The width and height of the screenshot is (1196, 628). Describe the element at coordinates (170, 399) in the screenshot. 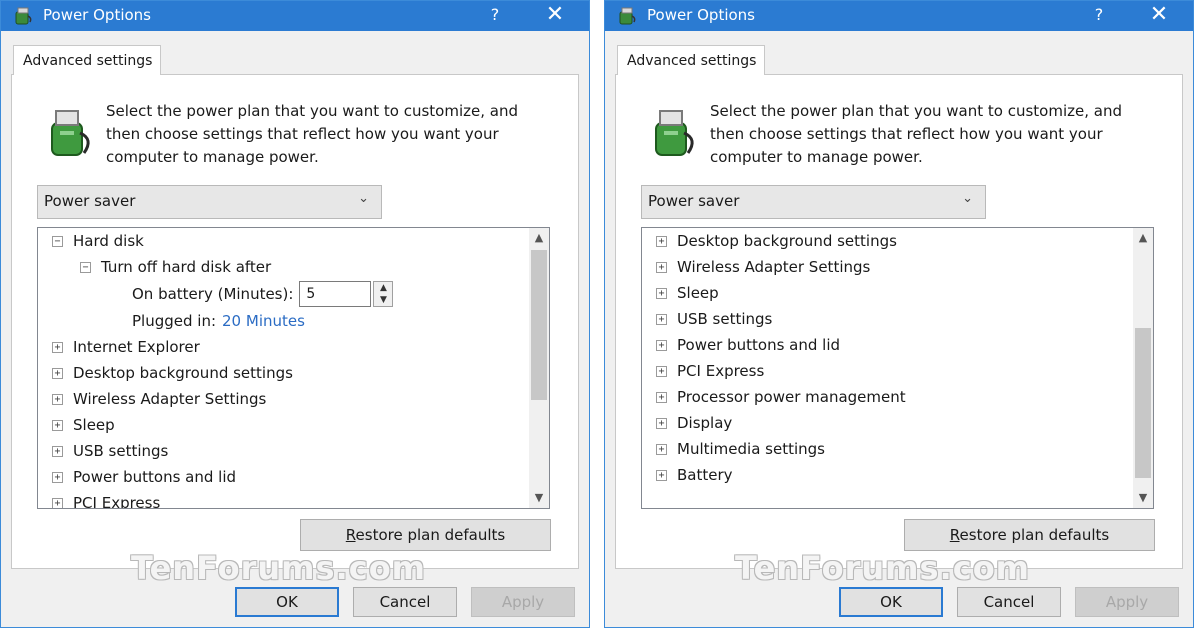

I see `tree-item-label: Wireless Adapter Settings` at that location.